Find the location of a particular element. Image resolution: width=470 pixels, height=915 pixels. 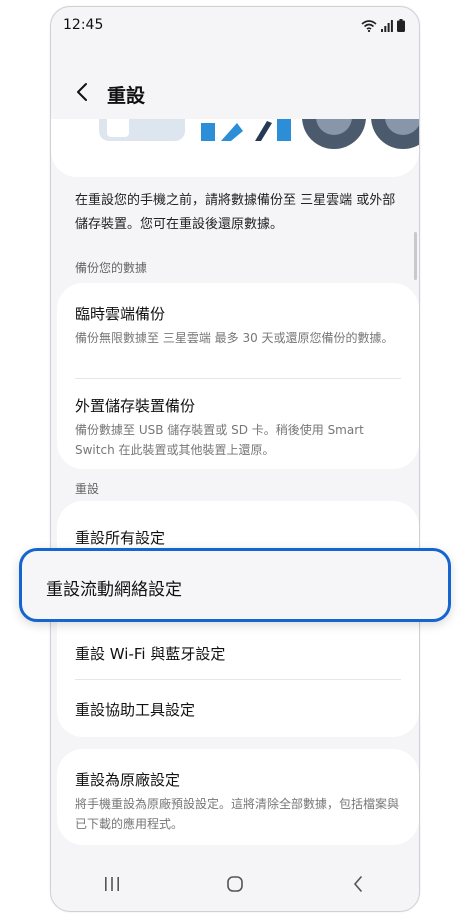

recent-apps-icon is located at coordinates (112, 884).